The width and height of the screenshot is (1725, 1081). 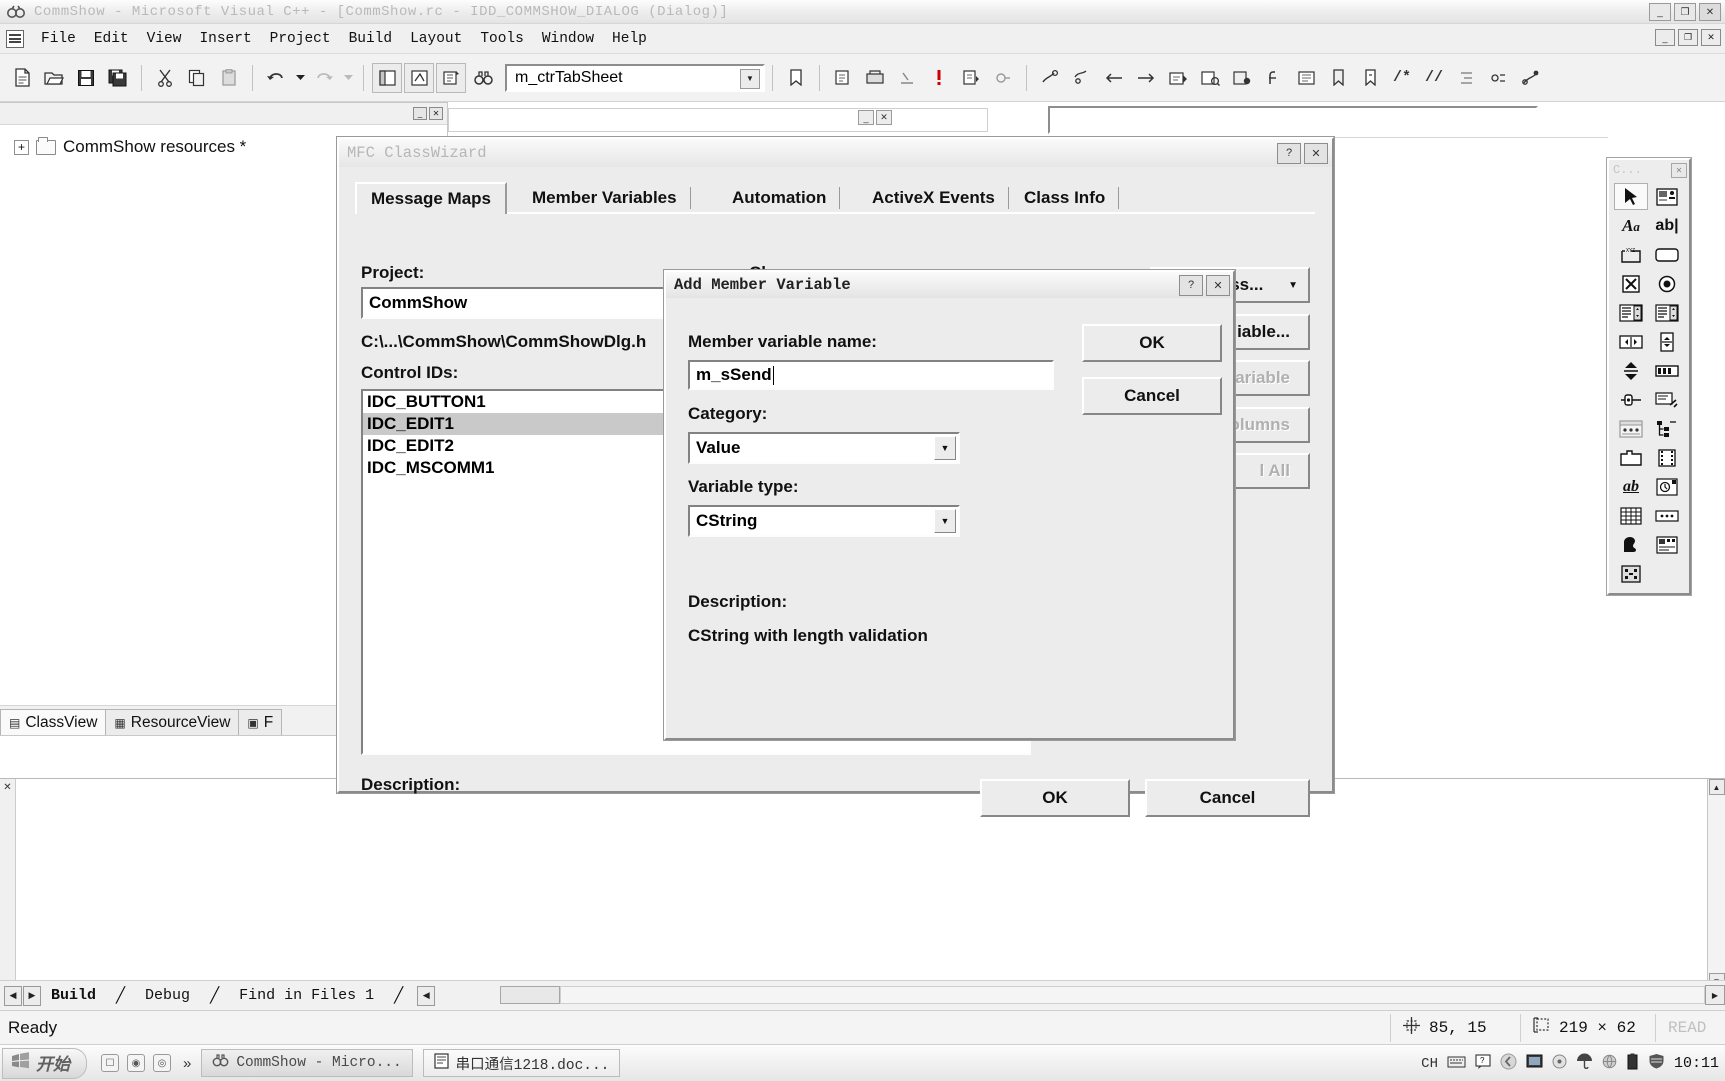 What do you see at coordinates (1429, 1064) in the screenshot?
I see `ime-language-indicator: CH` at bounding box center [1429, 1064].